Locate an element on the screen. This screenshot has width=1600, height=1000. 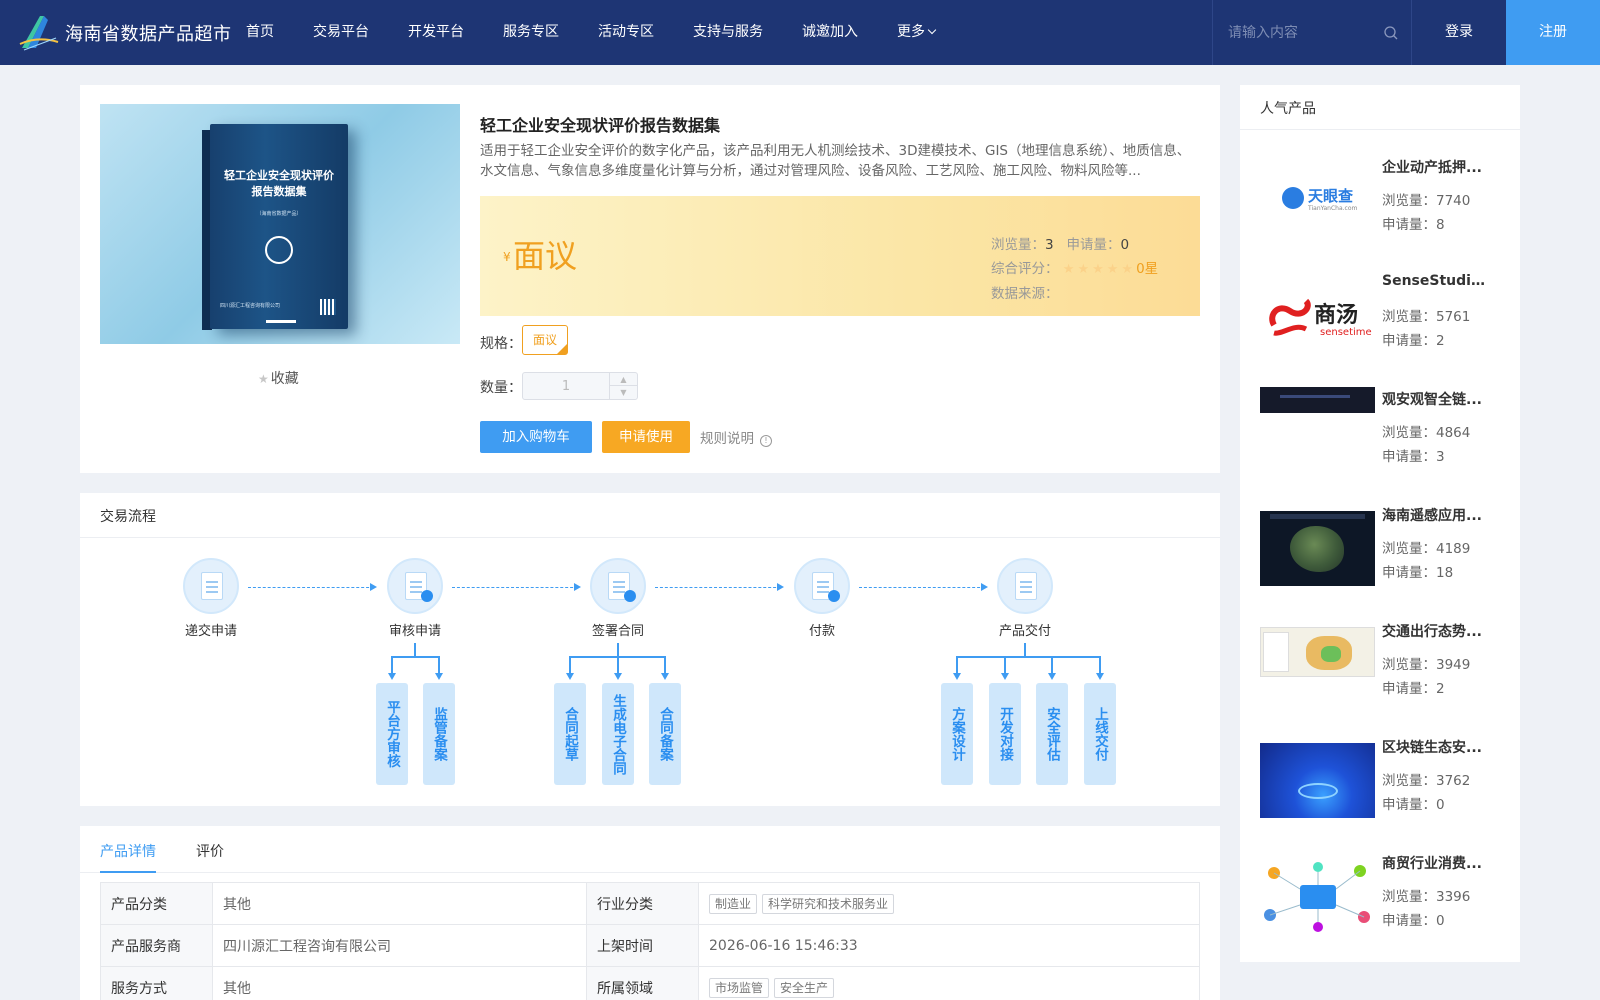
currency-symbol: ¥ is located at coordinates (507, 257).